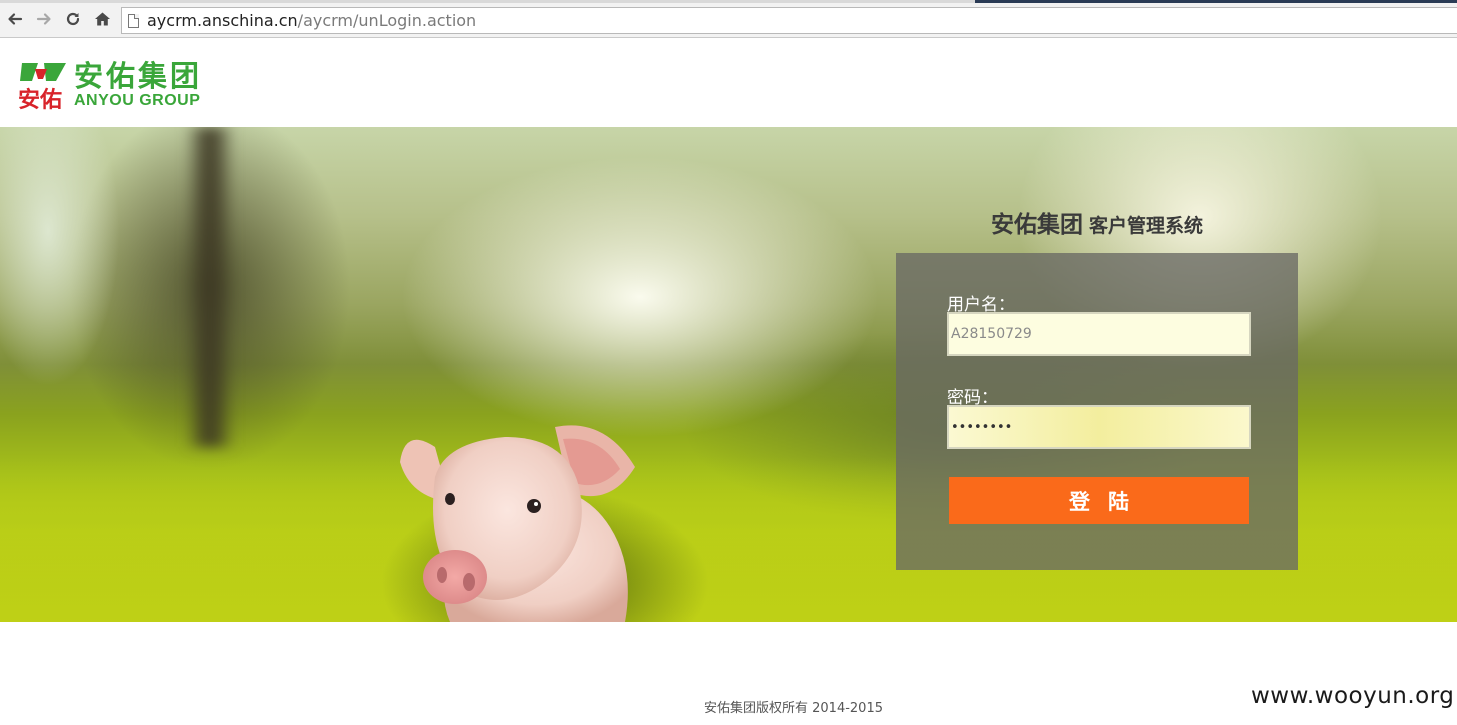  I want to click on home-button, so click(102, 19).